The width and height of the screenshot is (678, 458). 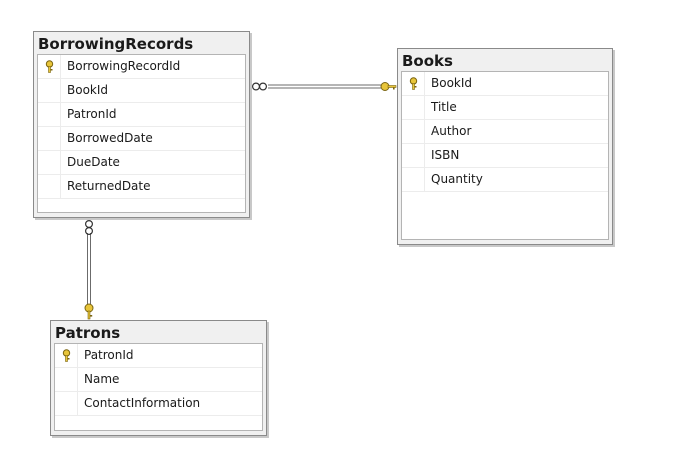 I want to click on column-name: ReturnedDate, so click(x=109, y=186).